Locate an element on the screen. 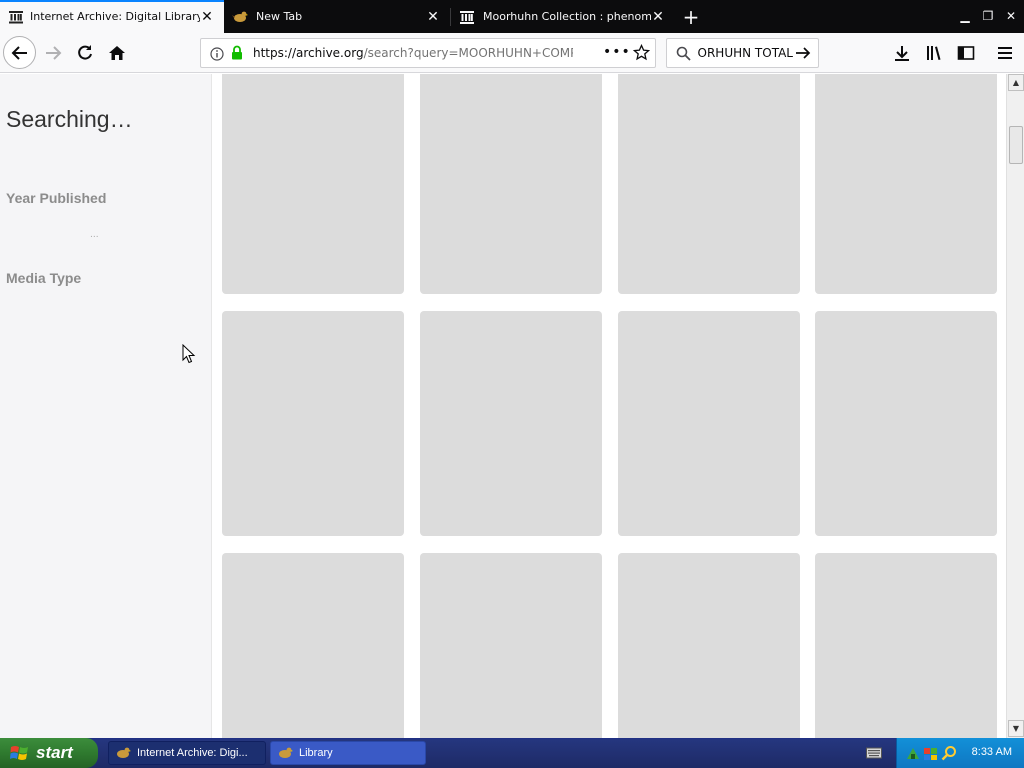  tab-title: Moorhuhn Collection : phenomedia is located at coordinates (567, 16).